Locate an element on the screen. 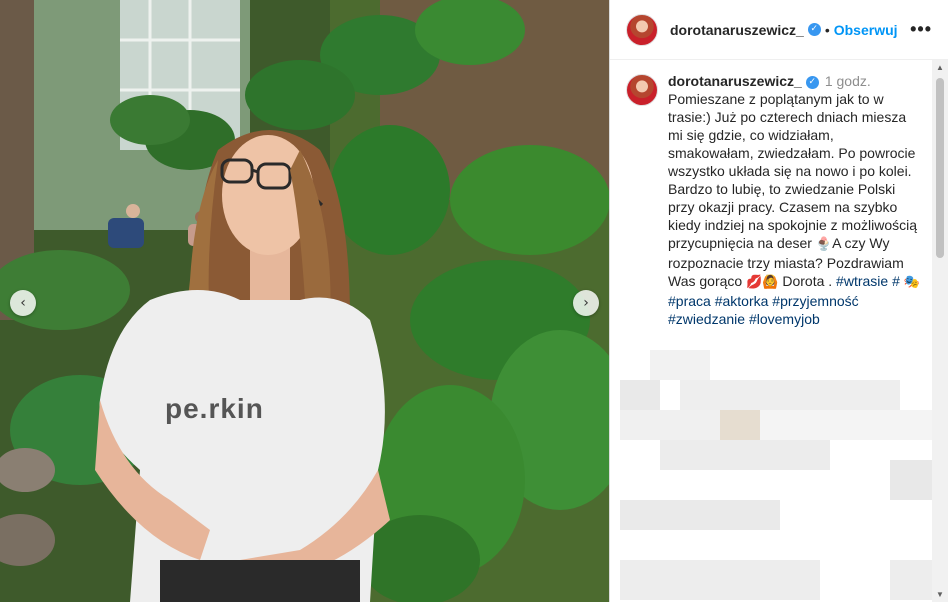 The image size is (948, 602). caption-avatar is located at coordinates (642, 90).